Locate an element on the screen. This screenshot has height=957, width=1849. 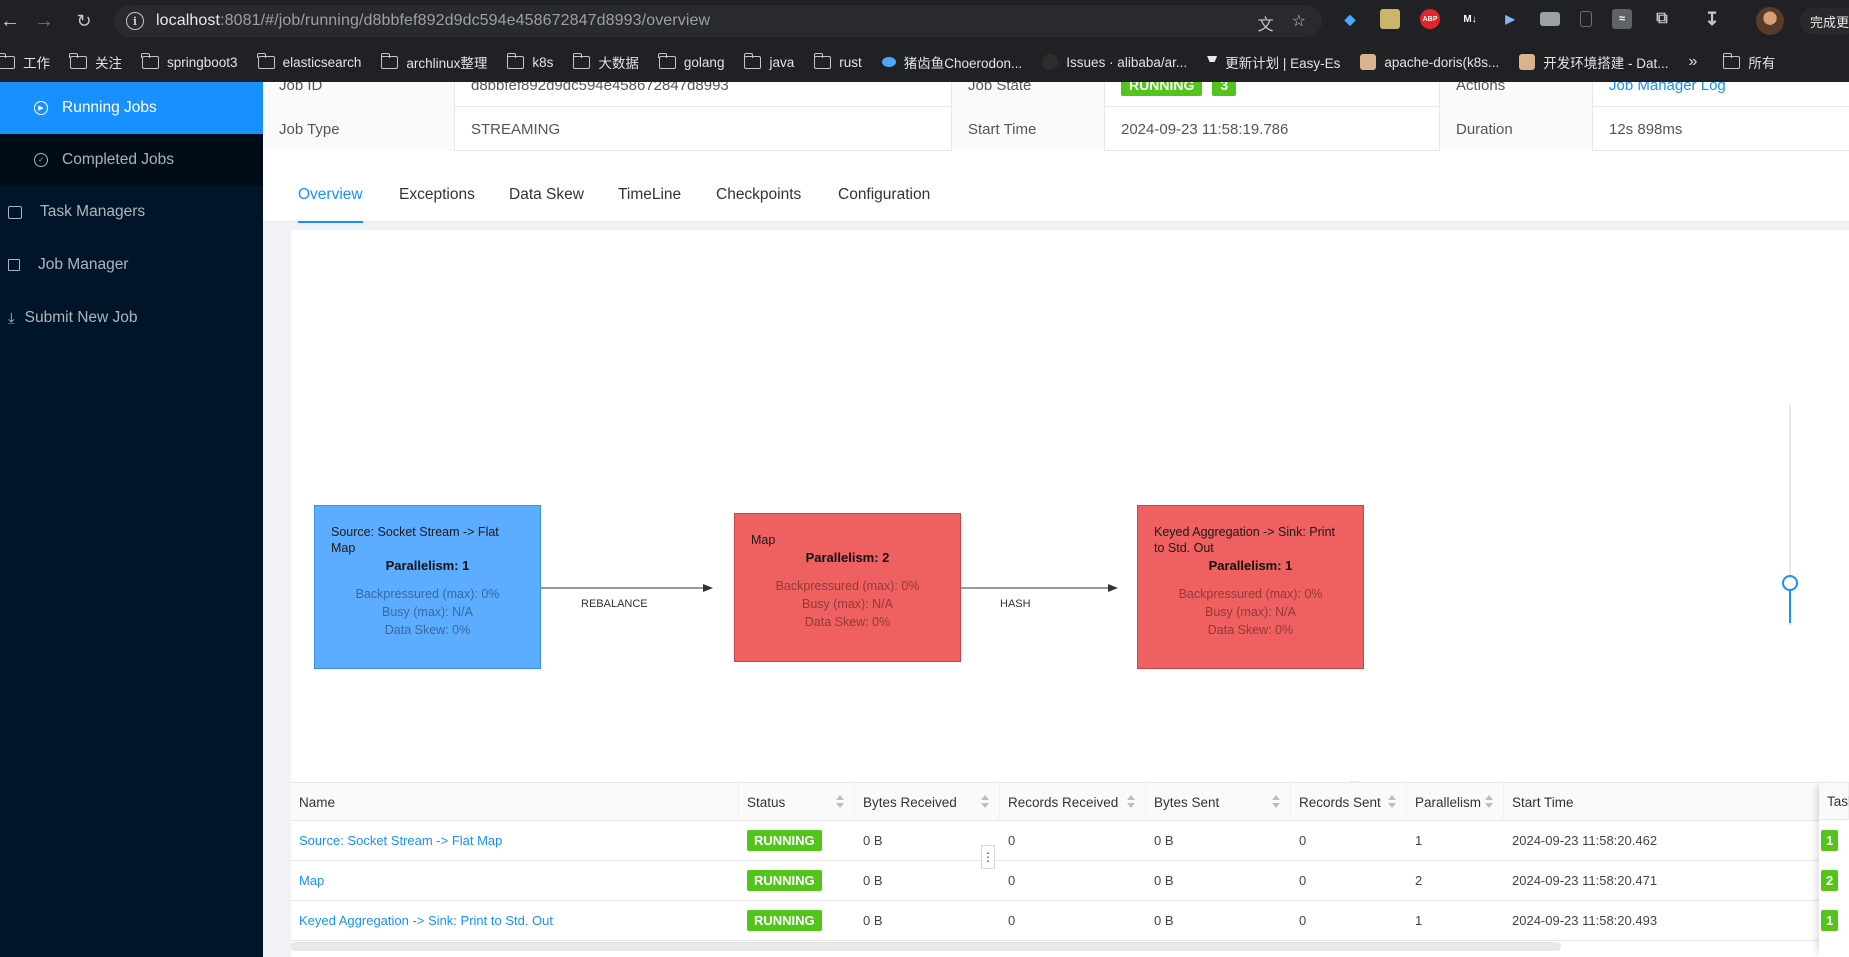
back-icon: ← is located at coordinates (14, 21).